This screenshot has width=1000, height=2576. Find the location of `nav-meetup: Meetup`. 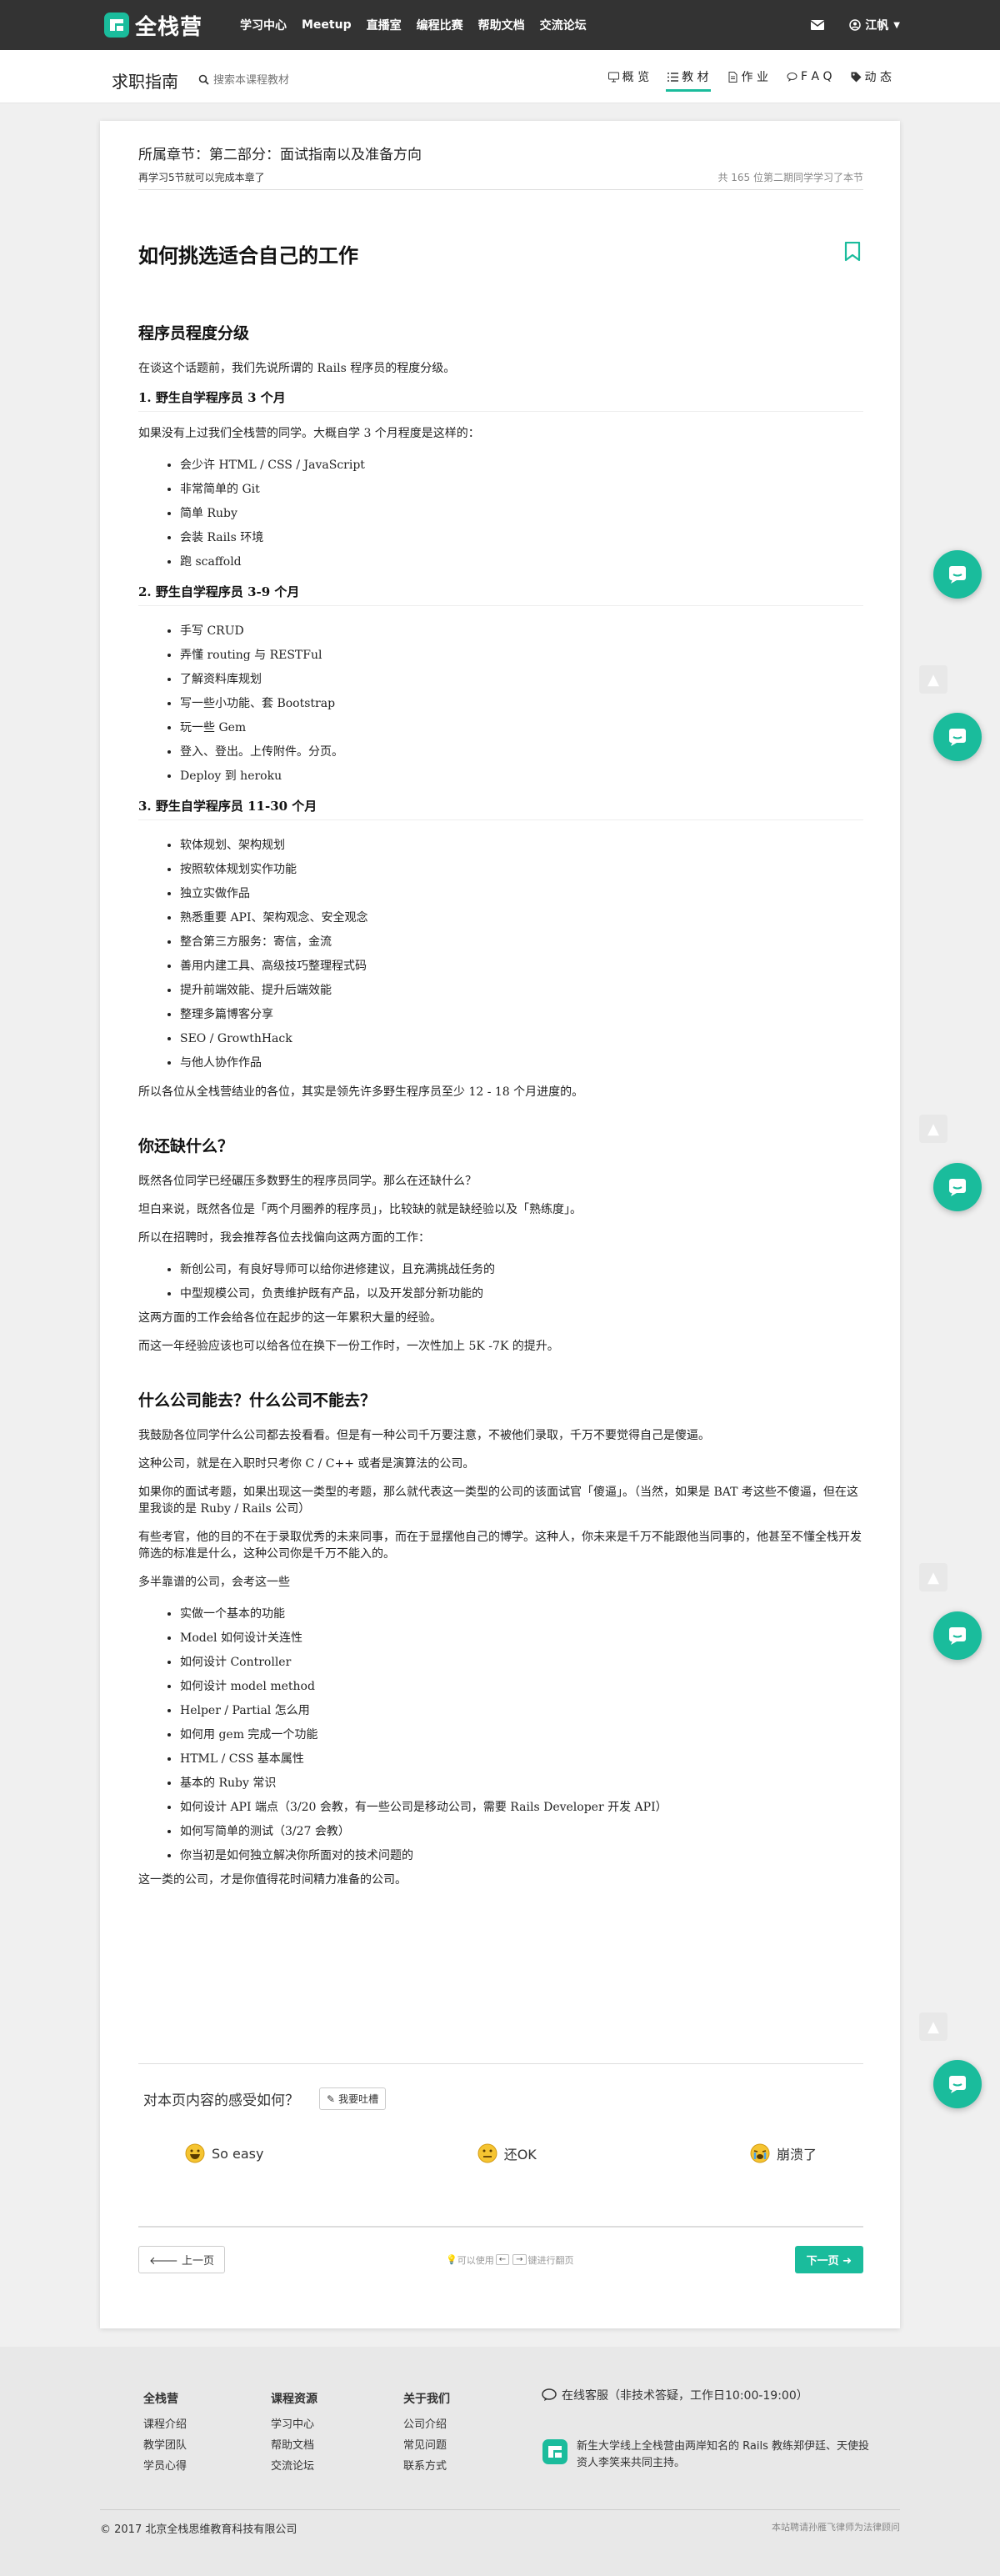

nav-meetup: Meetup is located at coordinates (327, 25).